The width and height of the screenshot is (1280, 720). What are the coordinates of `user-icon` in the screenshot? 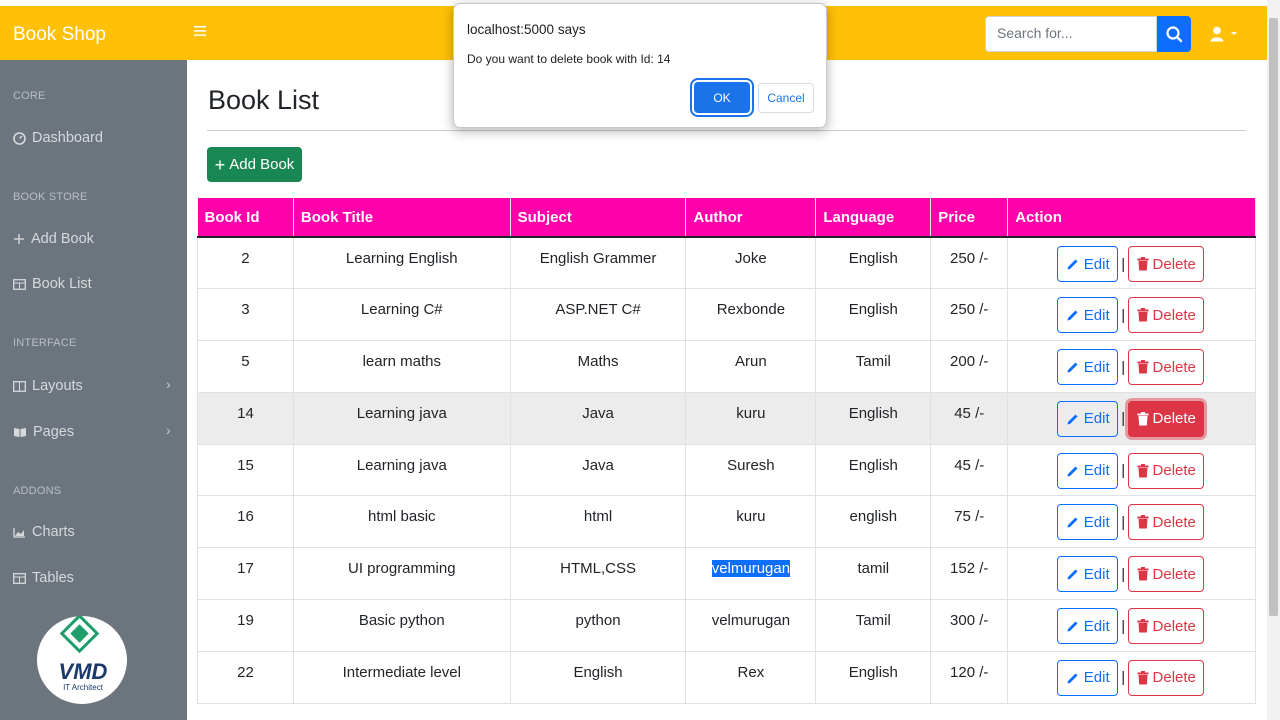 It's located at (1223, 34).